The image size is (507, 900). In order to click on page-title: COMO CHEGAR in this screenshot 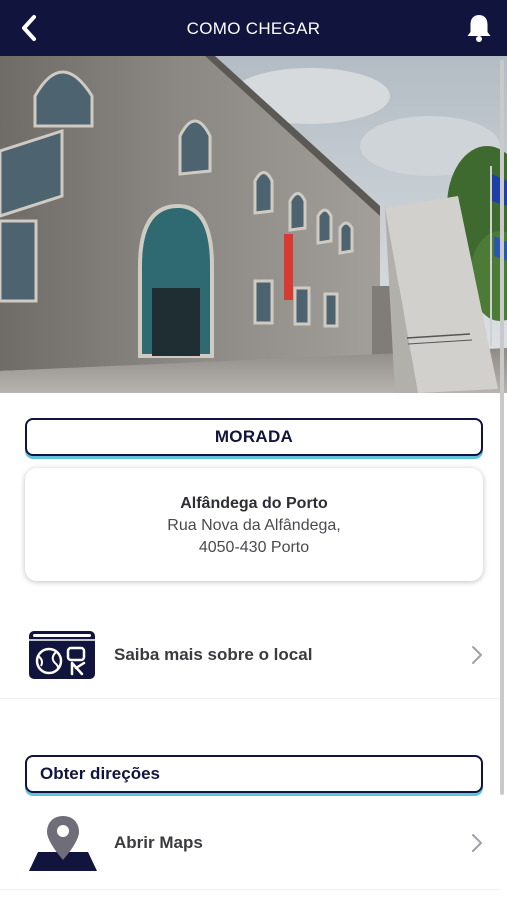, I will do `click(253, 28)`.